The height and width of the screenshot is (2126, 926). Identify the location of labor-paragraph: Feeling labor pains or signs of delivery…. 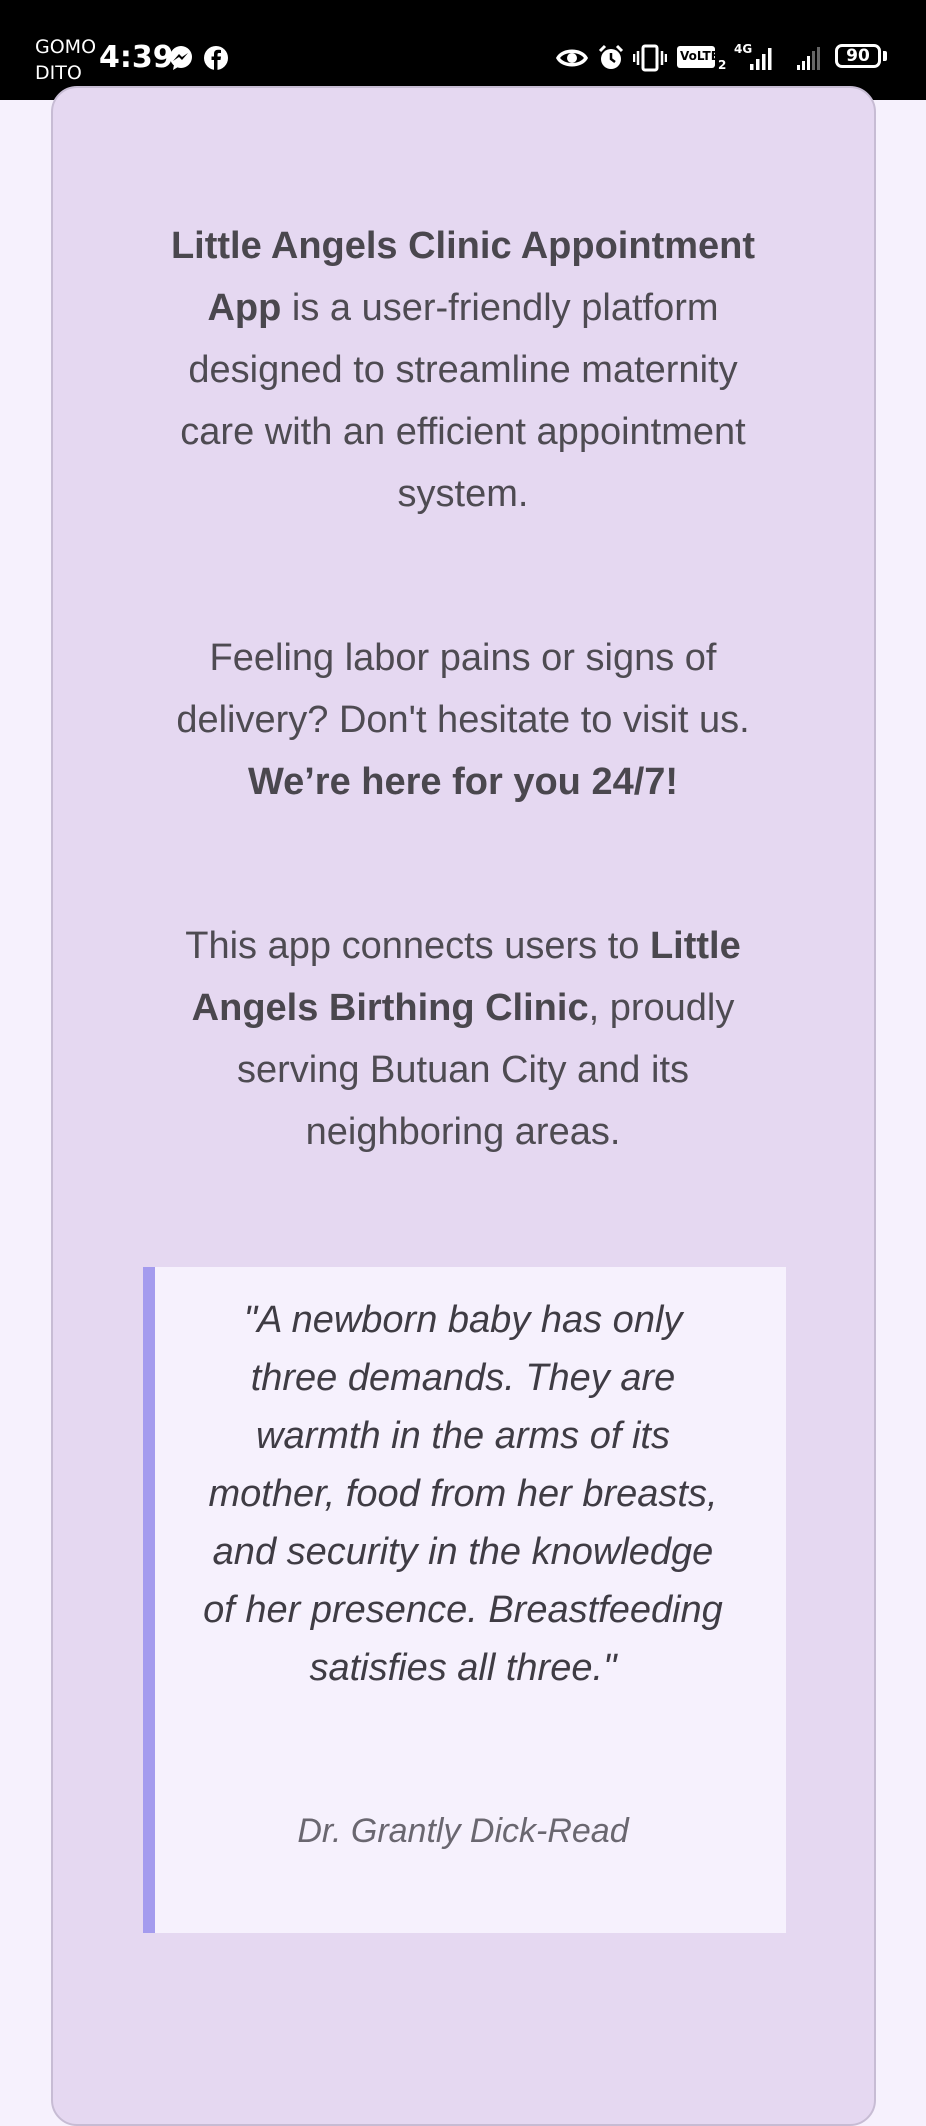
(463, 720).